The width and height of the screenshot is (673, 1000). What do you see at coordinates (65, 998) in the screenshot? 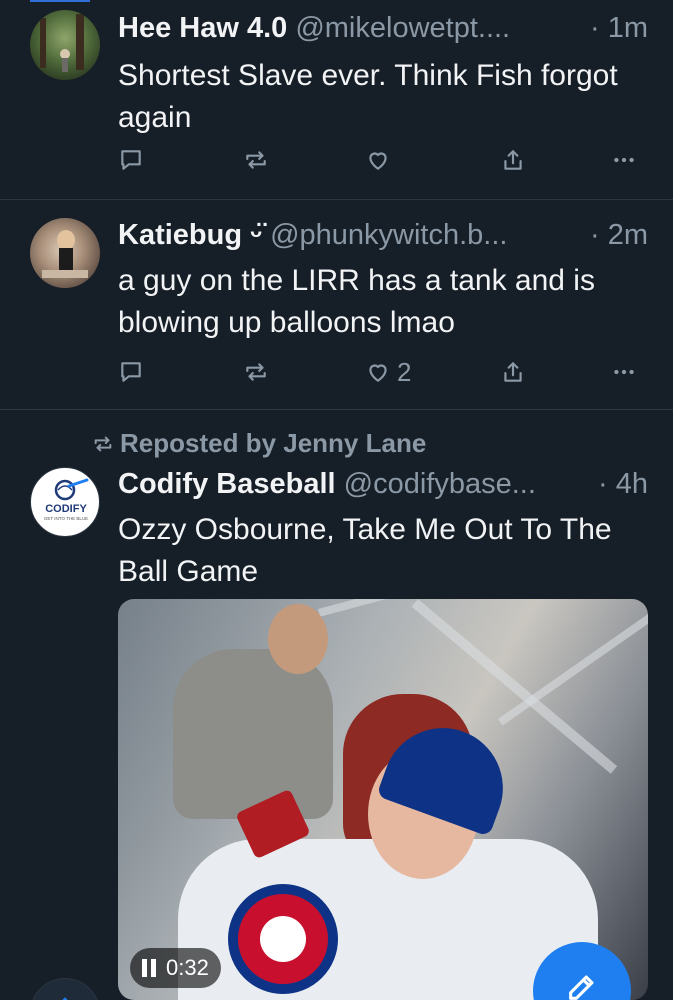
I see `chevron-up-icon` at bounding box center [65, 998].